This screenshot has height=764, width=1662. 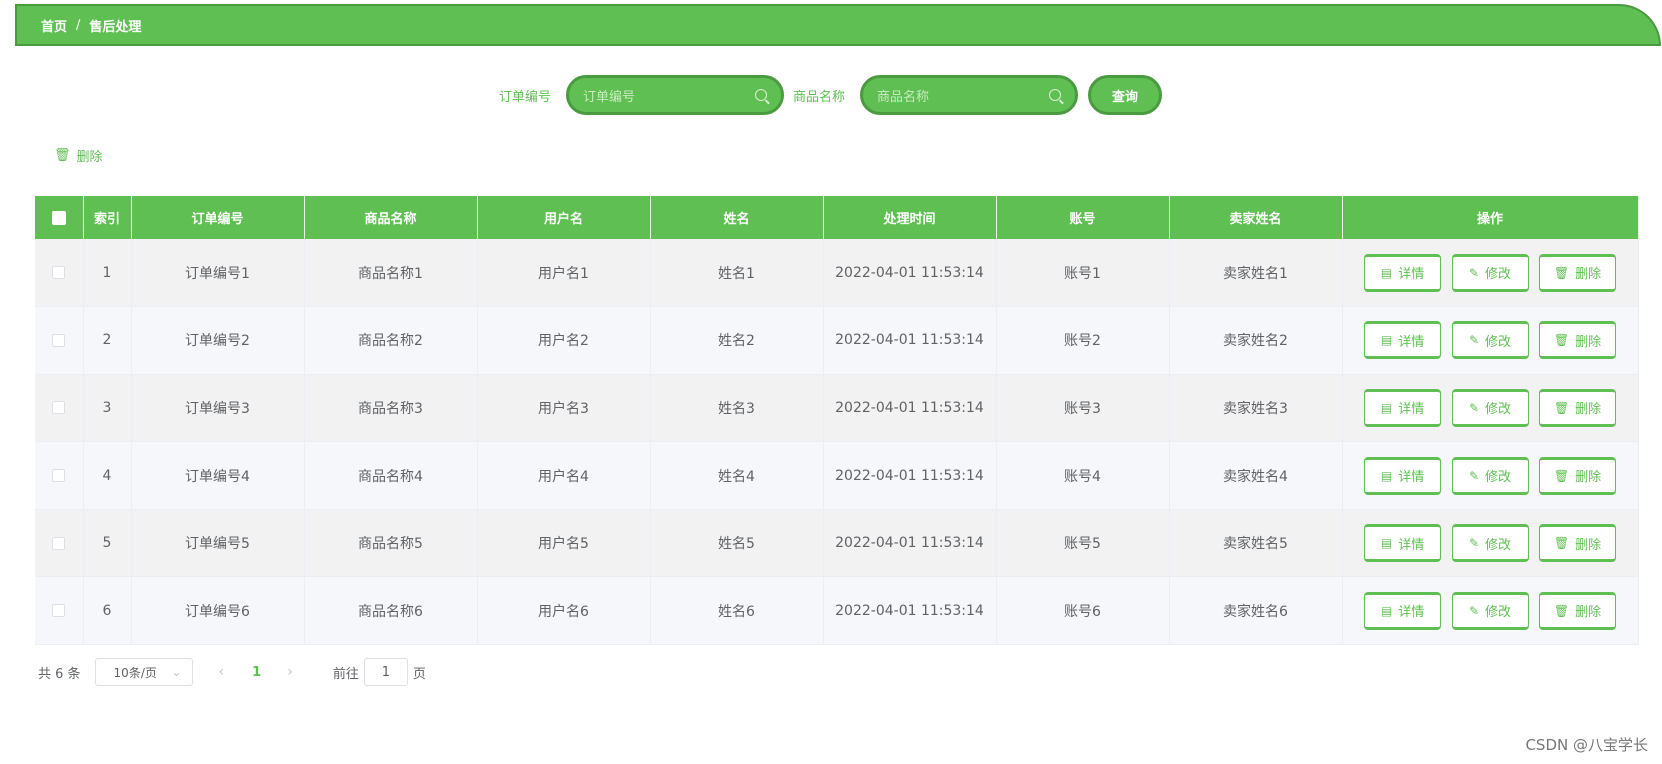 I want to click on cell-product-name: 商品名称5, so click(x=391, y=543).